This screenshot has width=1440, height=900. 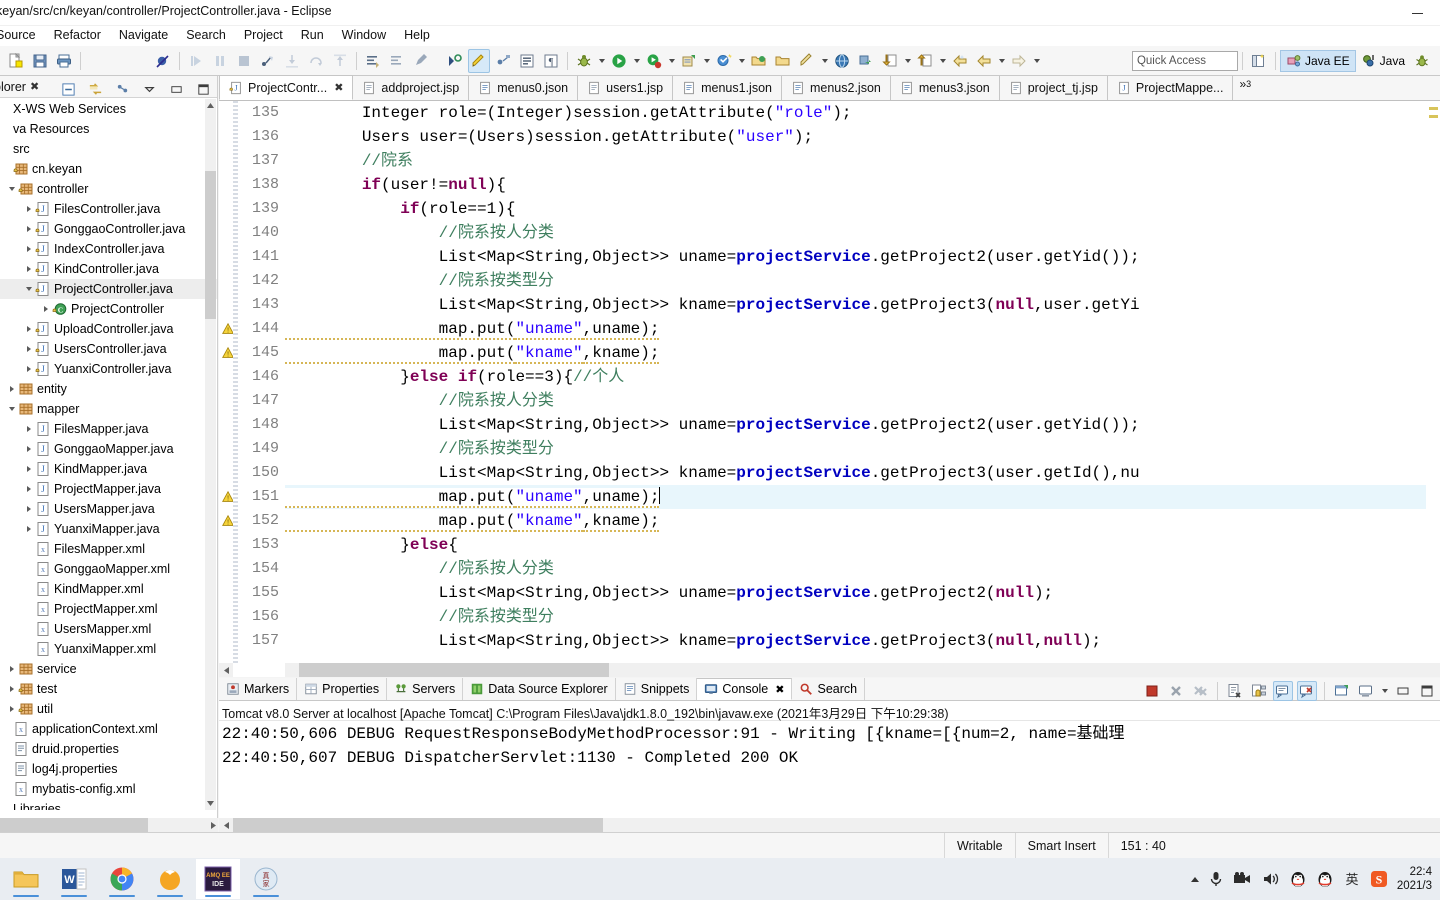 What do you see at coordinates (210, 105) in the screenshot?
I see `scroll-up-icon` at bounding box center [210, 105].